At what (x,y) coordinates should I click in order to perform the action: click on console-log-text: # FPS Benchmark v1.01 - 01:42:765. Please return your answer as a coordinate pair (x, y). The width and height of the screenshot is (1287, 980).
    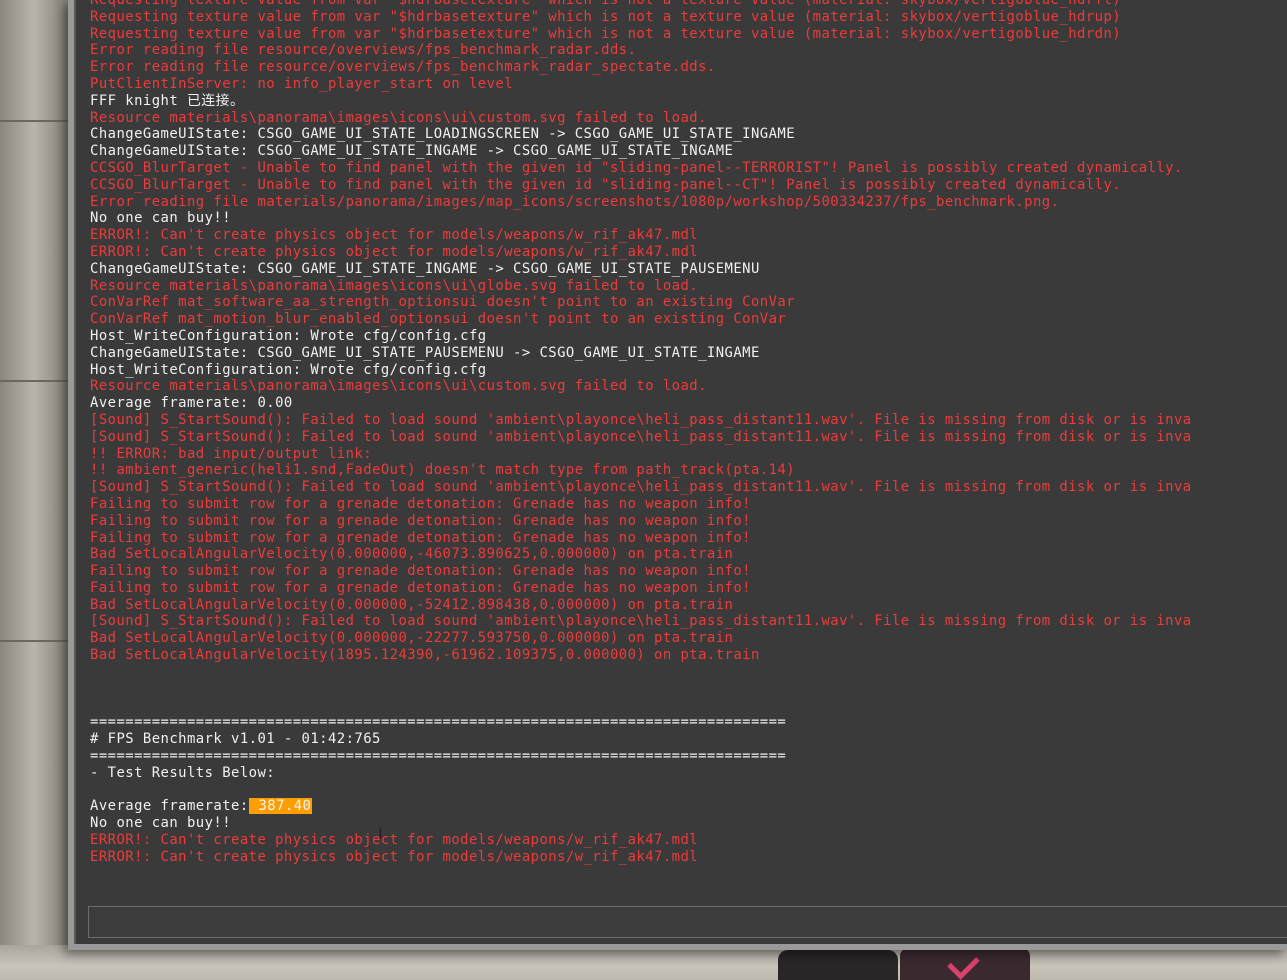
    Looking at the image, I should click on (235, 739).